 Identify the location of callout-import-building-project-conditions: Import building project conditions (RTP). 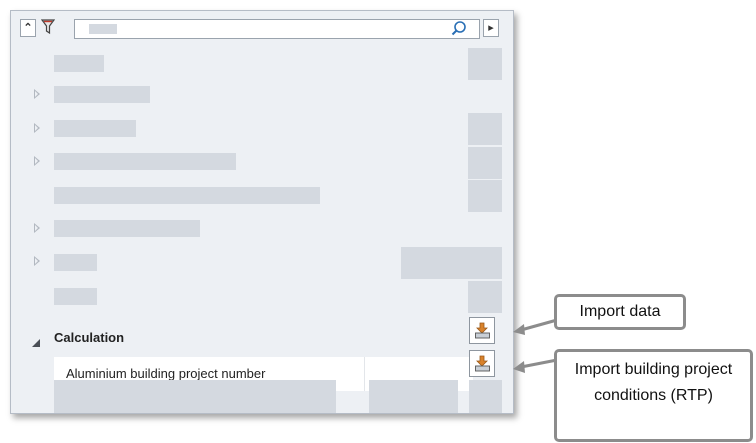
(653, 395).